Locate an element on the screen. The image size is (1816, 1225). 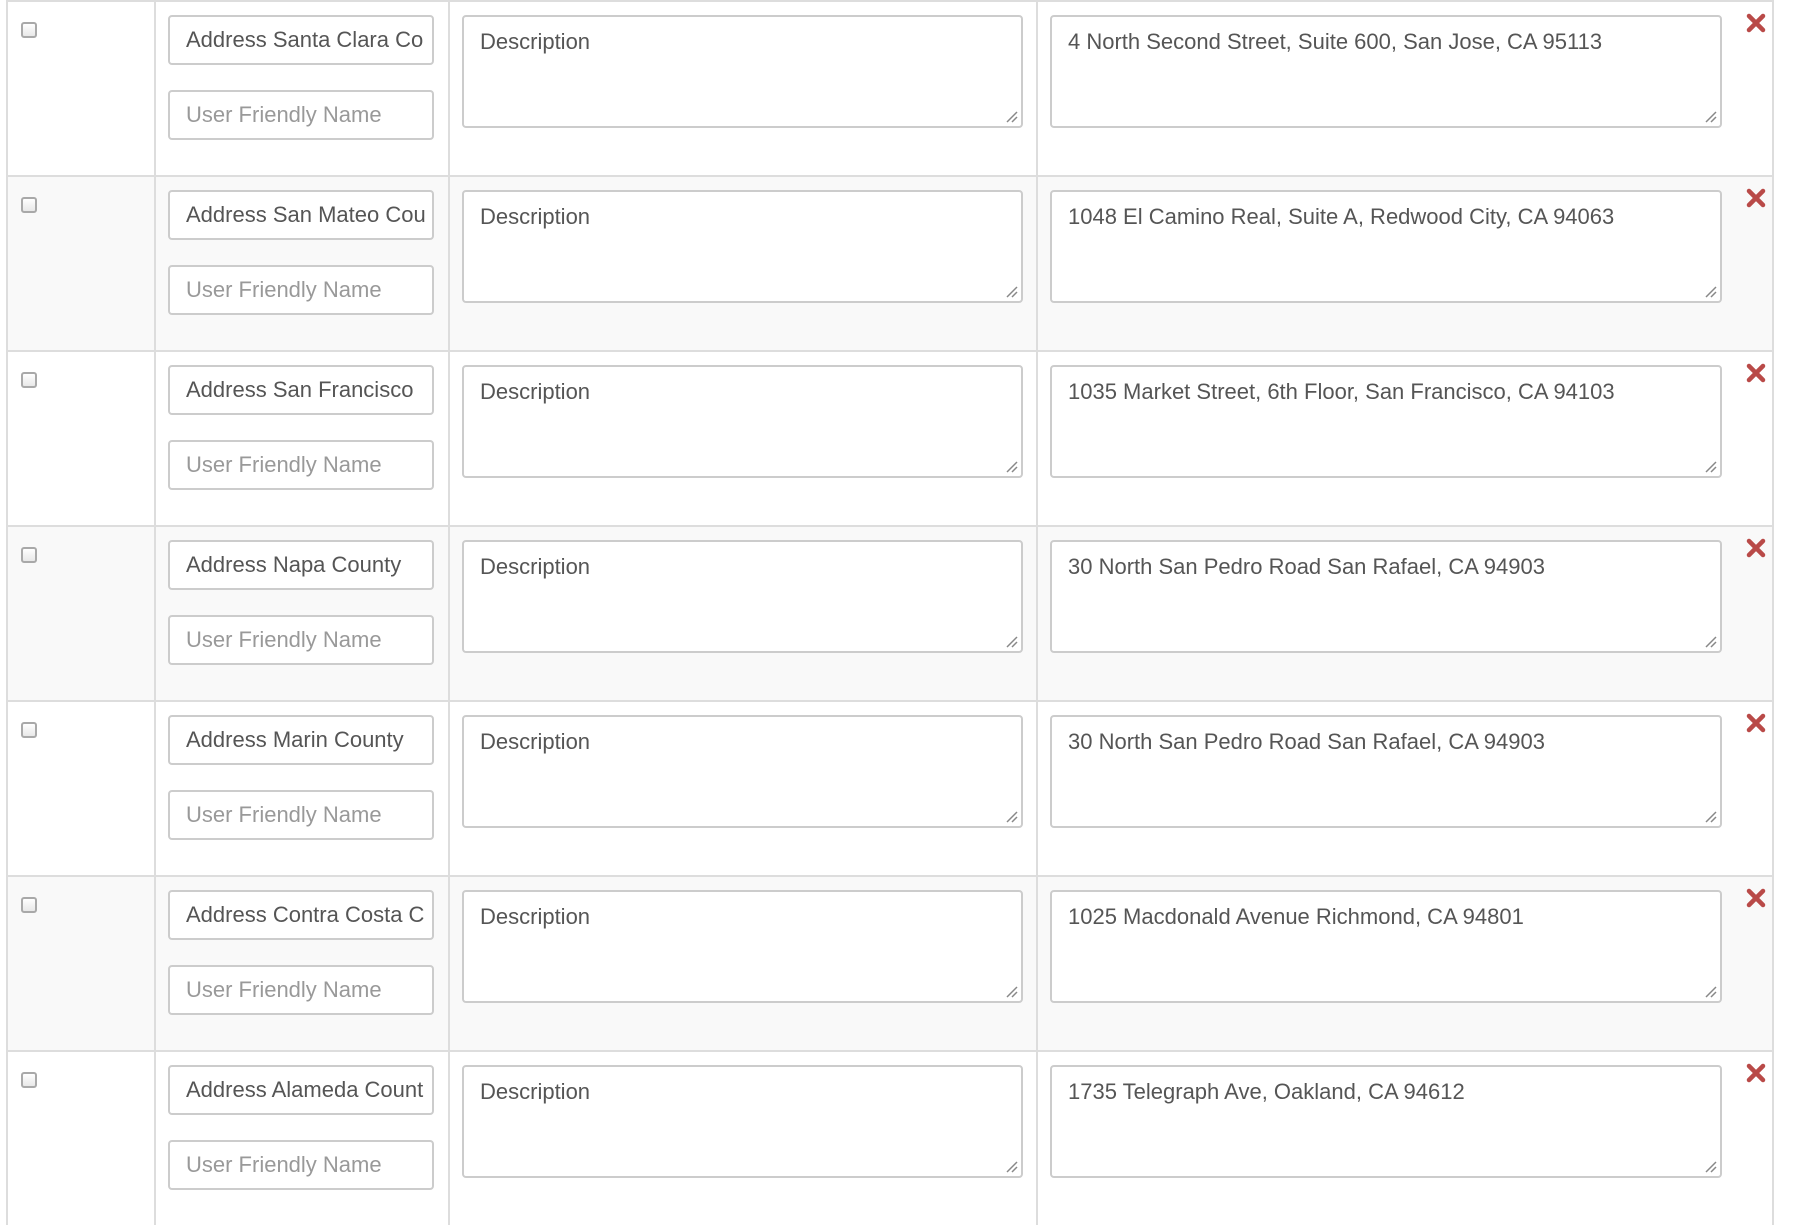
address-text: 1735 Telegraph Ave, Oakland, CA 94612 is located at coordinates (1266, 1091).